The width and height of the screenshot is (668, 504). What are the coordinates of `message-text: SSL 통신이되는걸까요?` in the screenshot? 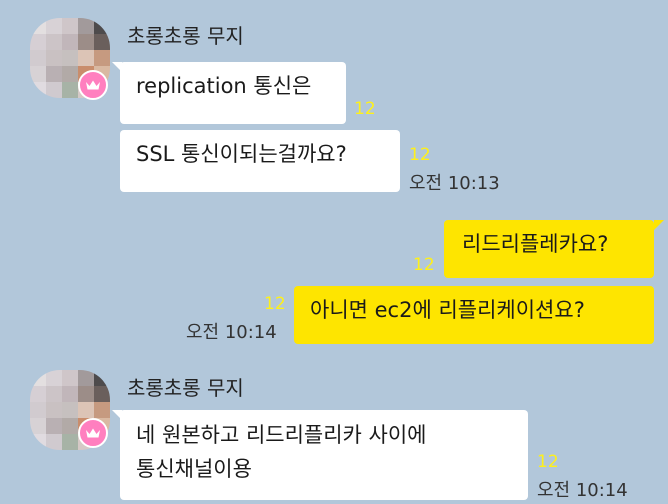 It's located at (241, 154).